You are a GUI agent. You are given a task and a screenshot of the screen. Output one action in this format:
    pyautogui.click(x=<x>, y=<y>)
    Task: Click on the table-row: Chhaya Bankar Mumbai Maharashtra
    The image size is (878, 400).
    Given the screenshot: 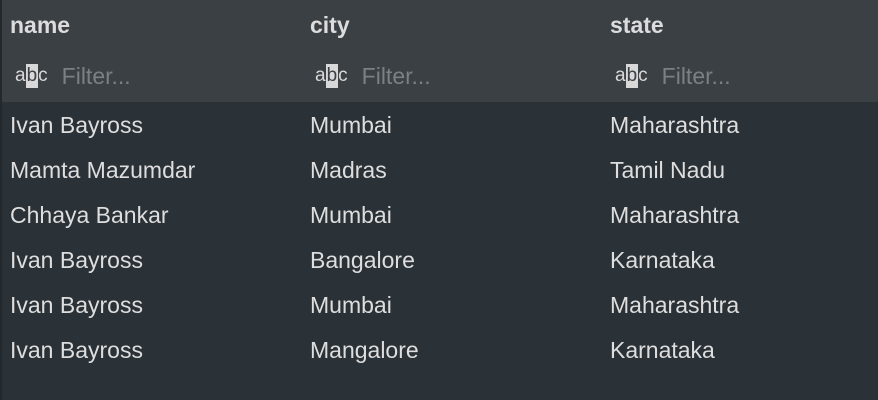 What is the action you would take?
    pyautogui.click(x=439, y=215)
    